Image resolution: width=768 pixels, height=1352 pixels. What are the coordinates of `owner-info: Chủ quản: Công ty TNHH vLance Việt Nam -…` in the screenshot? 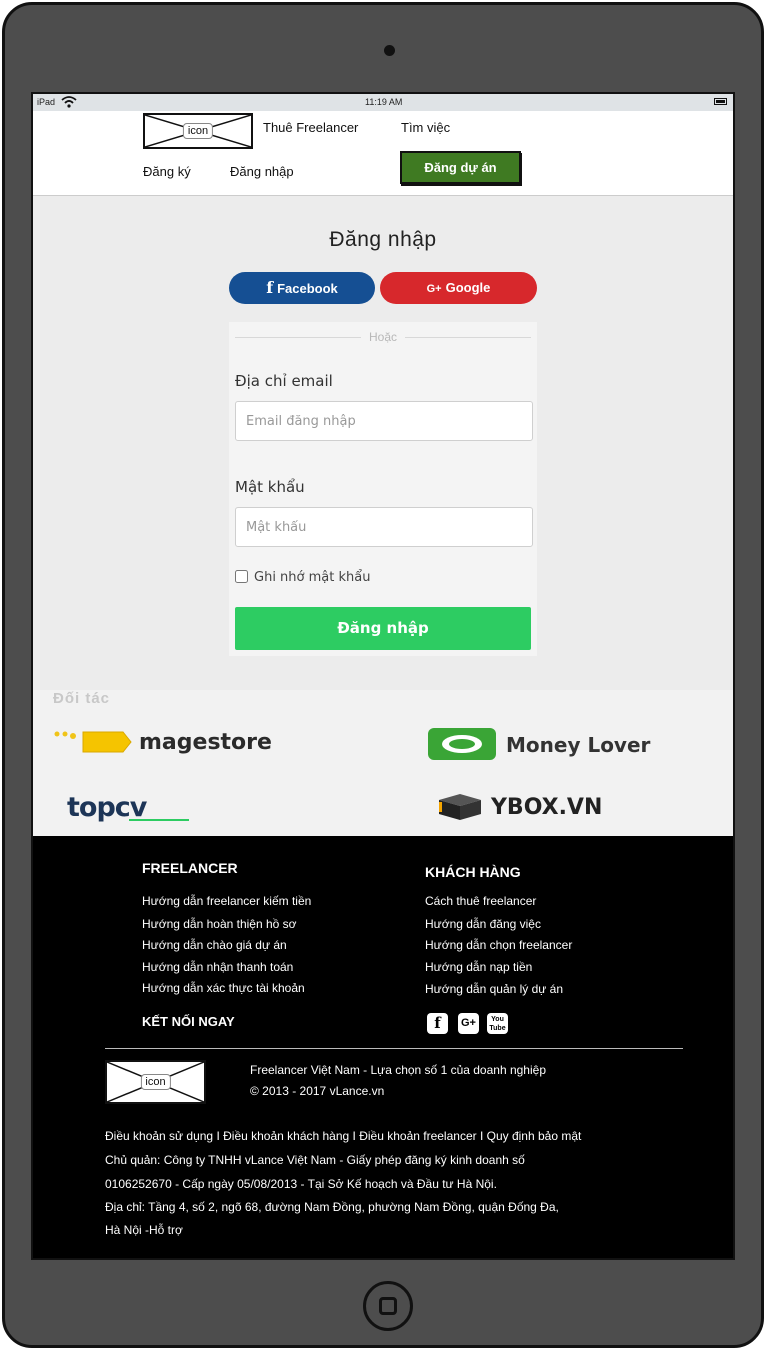 It's located at (315, 1160).